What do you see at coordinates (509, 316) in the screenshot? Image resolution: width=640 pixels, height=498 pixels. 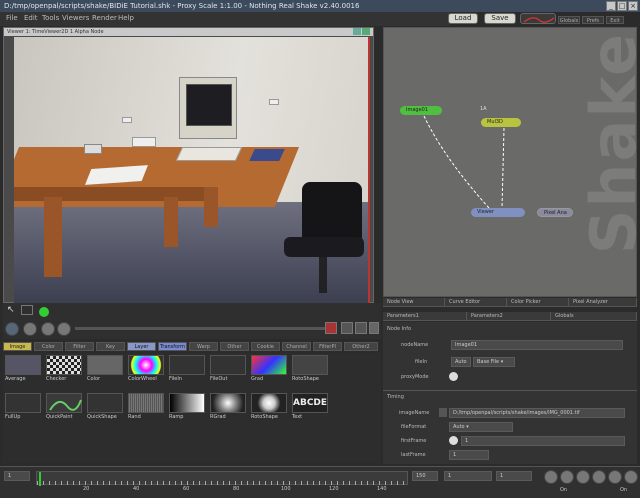 I see `tab-parameters2: Parameters2` at bounding box center [509, 316].